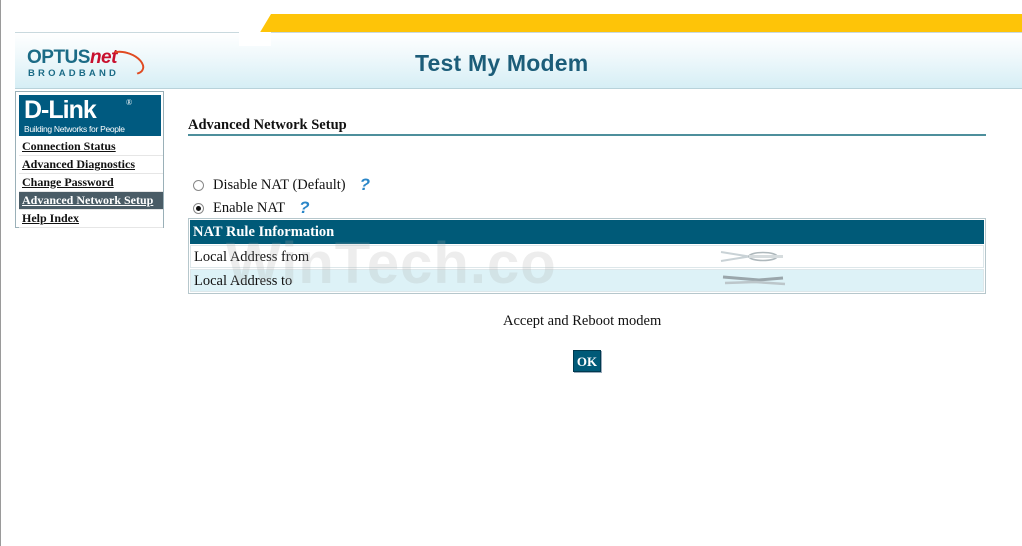 The image size is (1022, 546). What do you see at coordinates (74, 129) in the screenshot?
I see `dlink-logo-tagline: Building Networks for People` at bounding box center [74, 129].